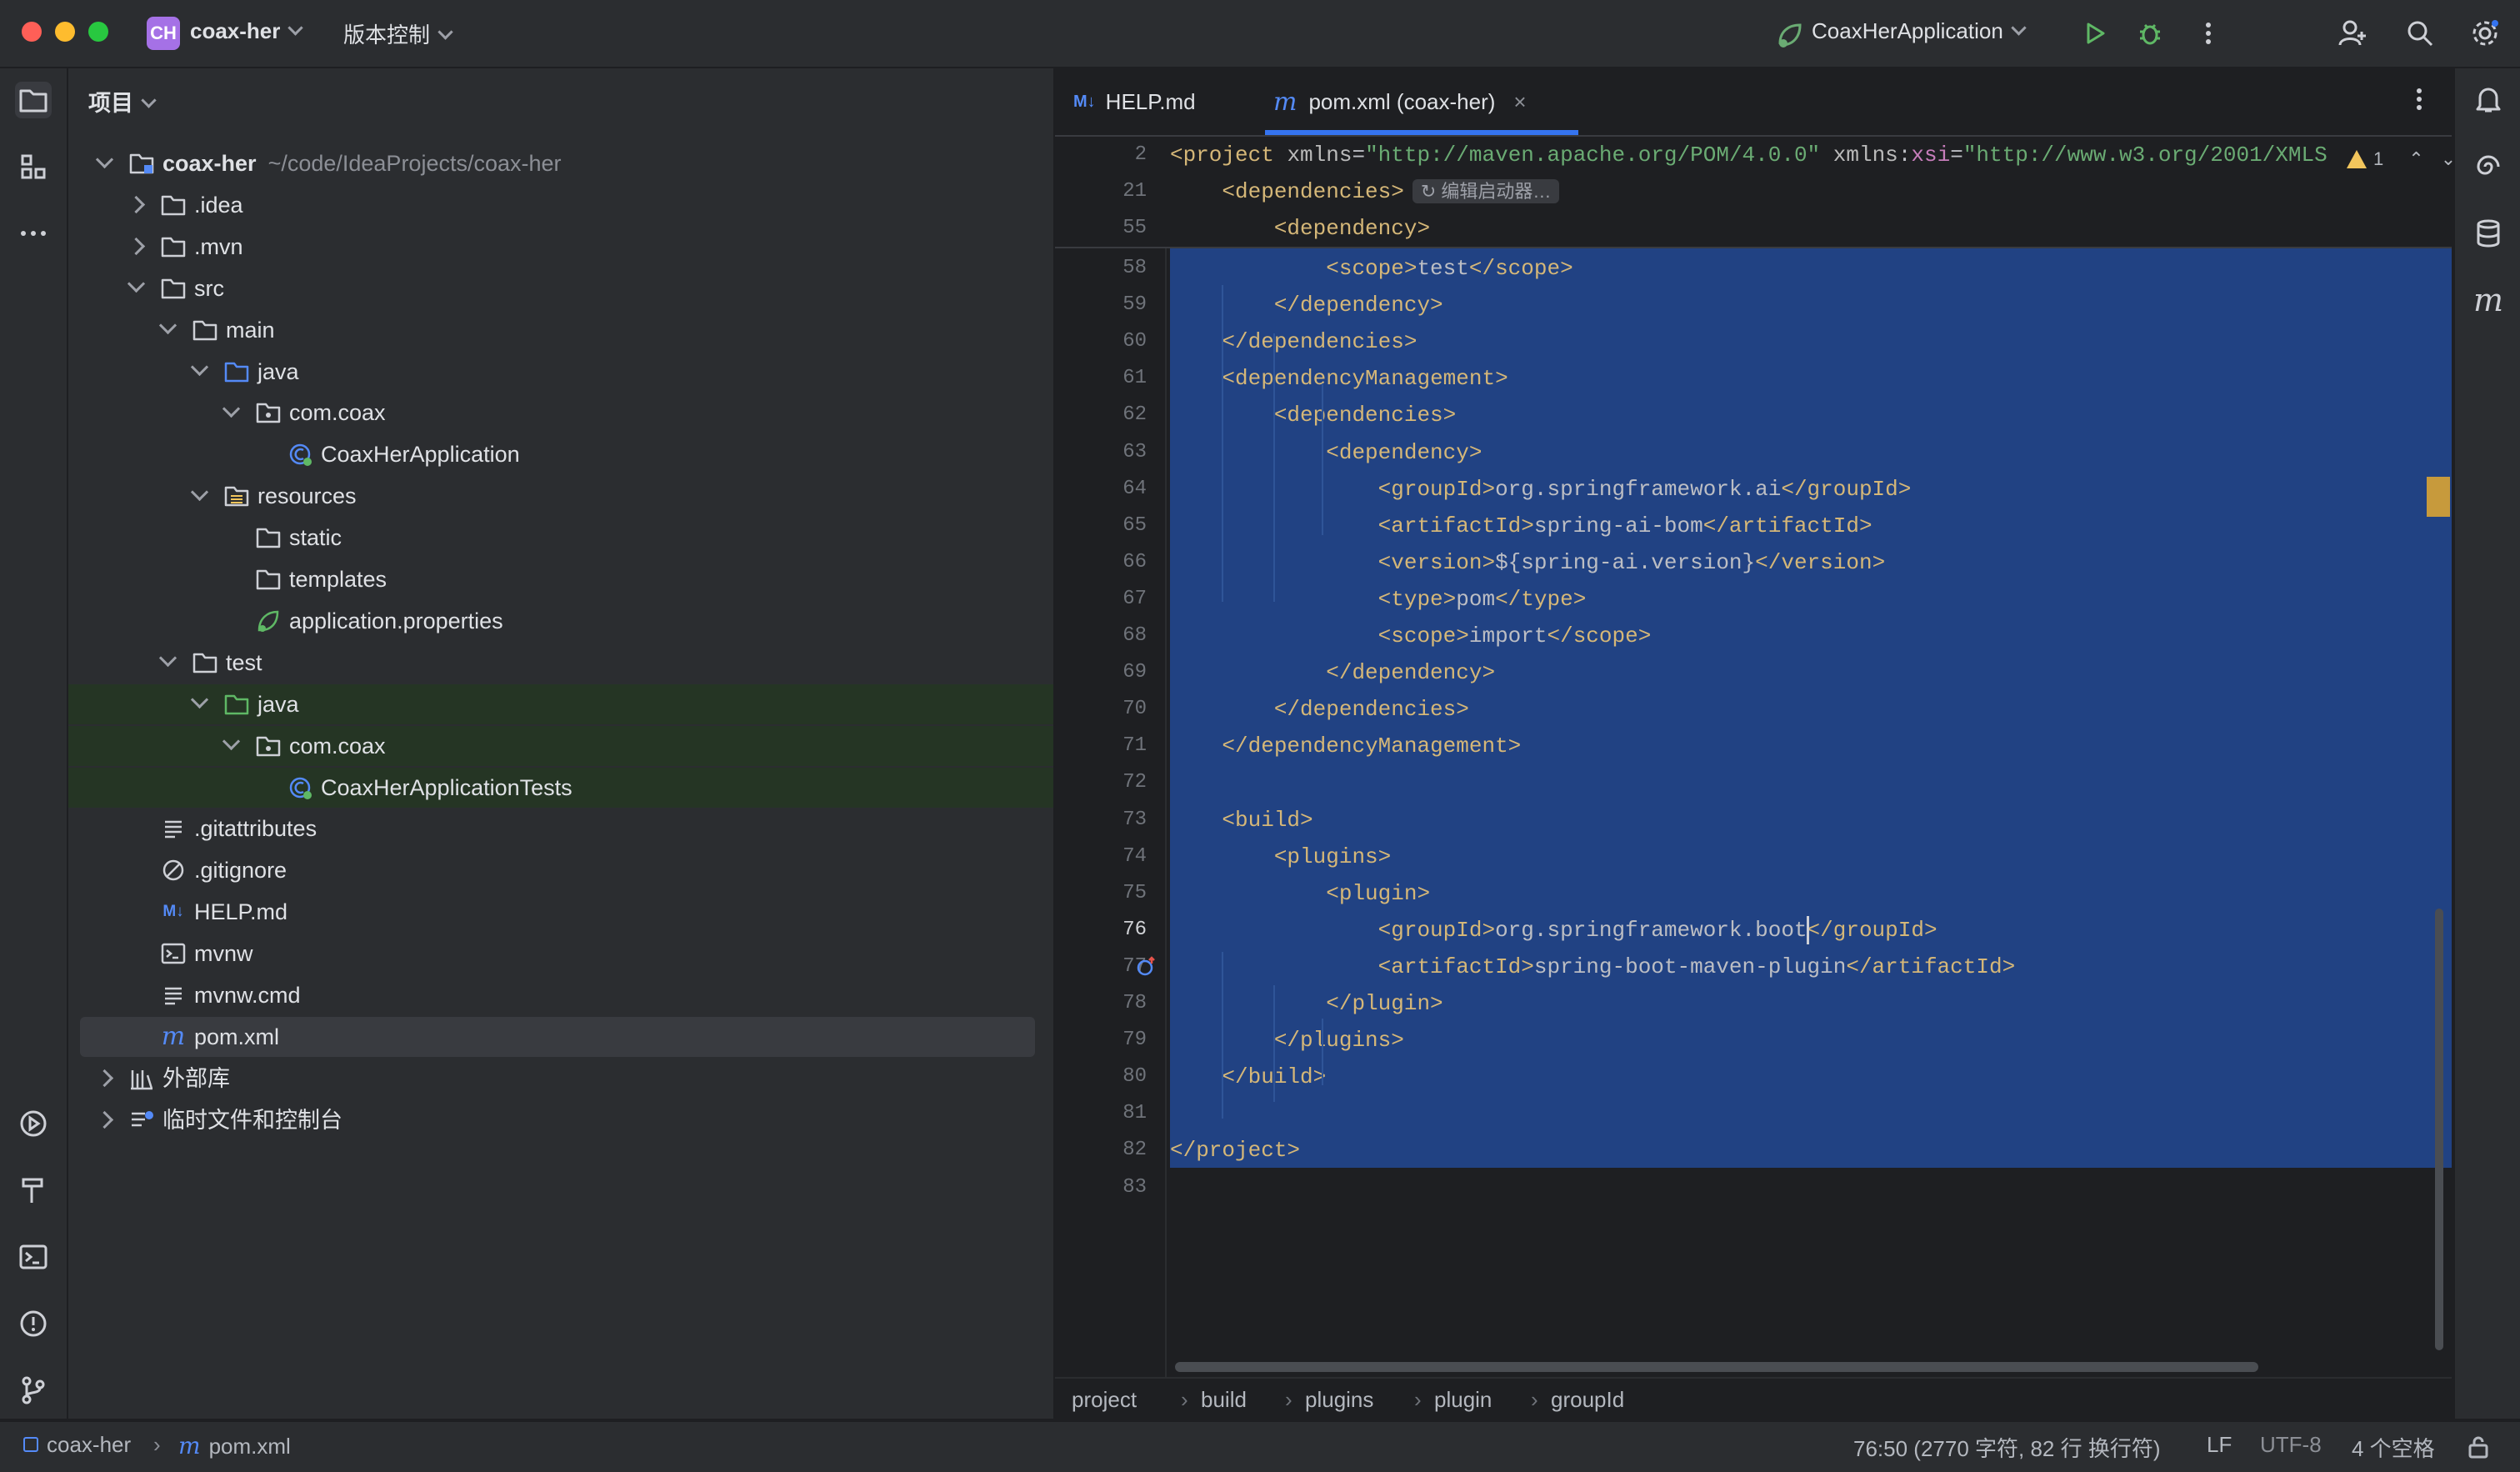 This screenshot has height=1472, width=2520. What do you see at coordinates (1235, 1150) in the screenshot?
I see `code-line: </project>` at bounding box center [1235, 1150].